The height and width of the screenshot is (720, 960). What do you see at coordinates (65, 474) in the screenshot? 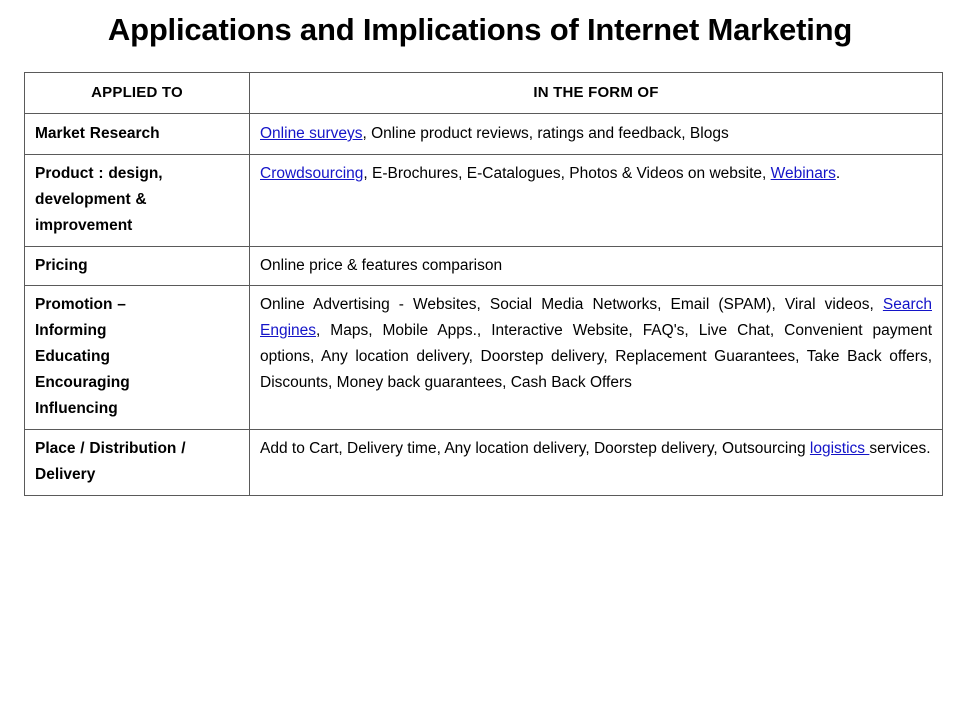
I see `text-line: Delivery` at bounding box center [65, 474].